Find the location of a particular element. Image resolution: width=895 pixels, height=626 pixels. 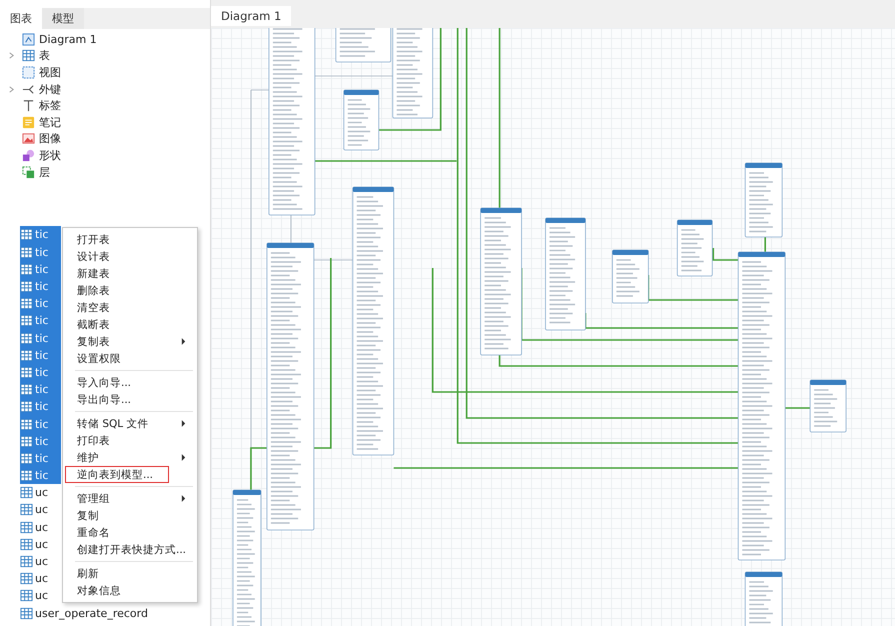

tree-item: 图像 is located at coordinates (50, 138).